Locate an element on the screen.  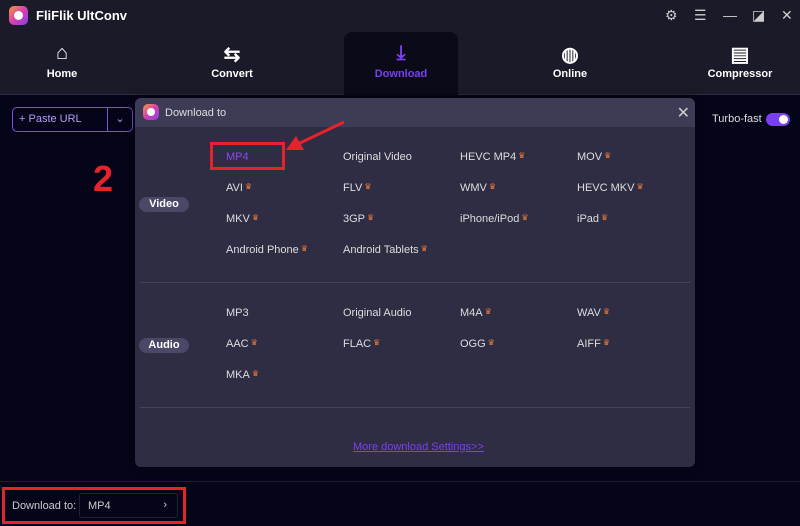
format-label: AAC is located at coordinates (237, 344).